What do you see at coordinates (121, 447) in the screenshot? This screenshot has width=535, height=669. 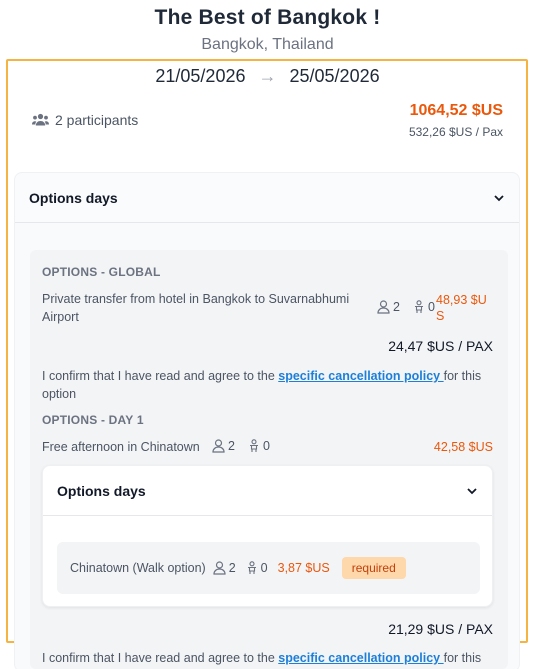 I see `chinatown-option-label: Free afternoon in Chinatown` at bounding box center [121, 447].